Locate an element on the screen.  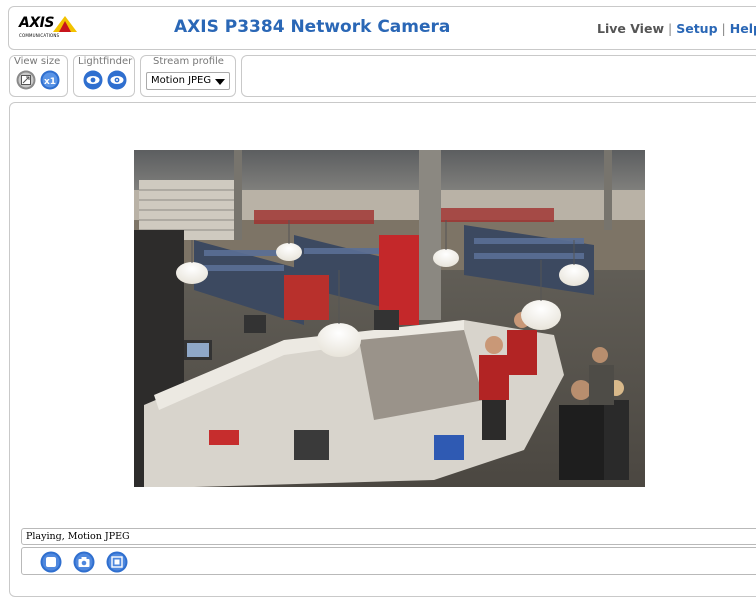
status-bar: Playing, Motion JPEG is located at coordinates (388, 536).